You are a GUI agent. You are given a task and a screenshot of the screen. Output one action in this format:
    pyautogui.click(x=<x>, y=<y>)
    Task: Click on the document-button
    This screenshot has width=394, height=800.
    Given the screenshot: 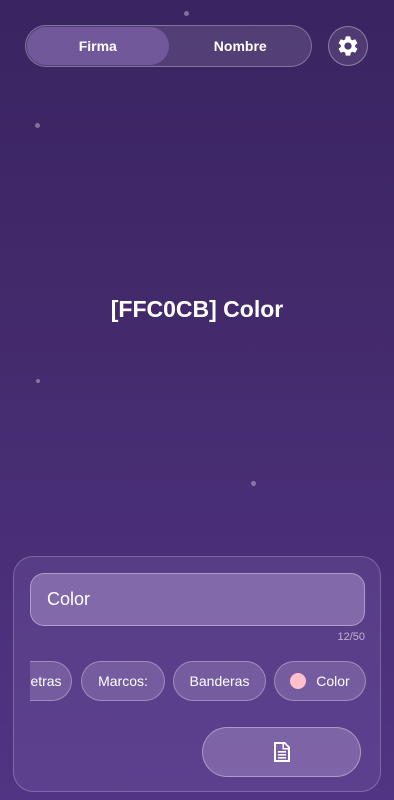 What is the action you would take?
    pyautogui.click(x=281, y=752)
    